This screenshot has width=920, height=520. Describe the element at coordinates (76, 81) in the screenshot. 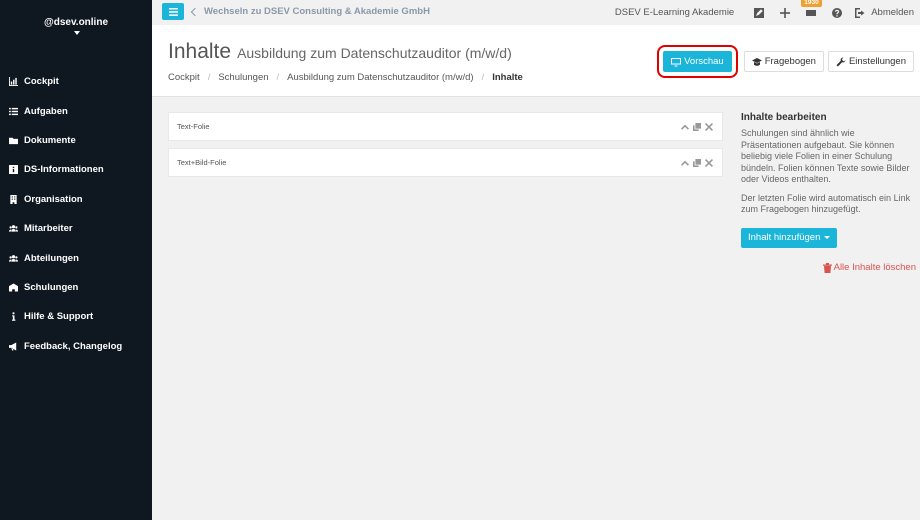

I see `sidebar-item-cockpit: Cockpit` at that location.